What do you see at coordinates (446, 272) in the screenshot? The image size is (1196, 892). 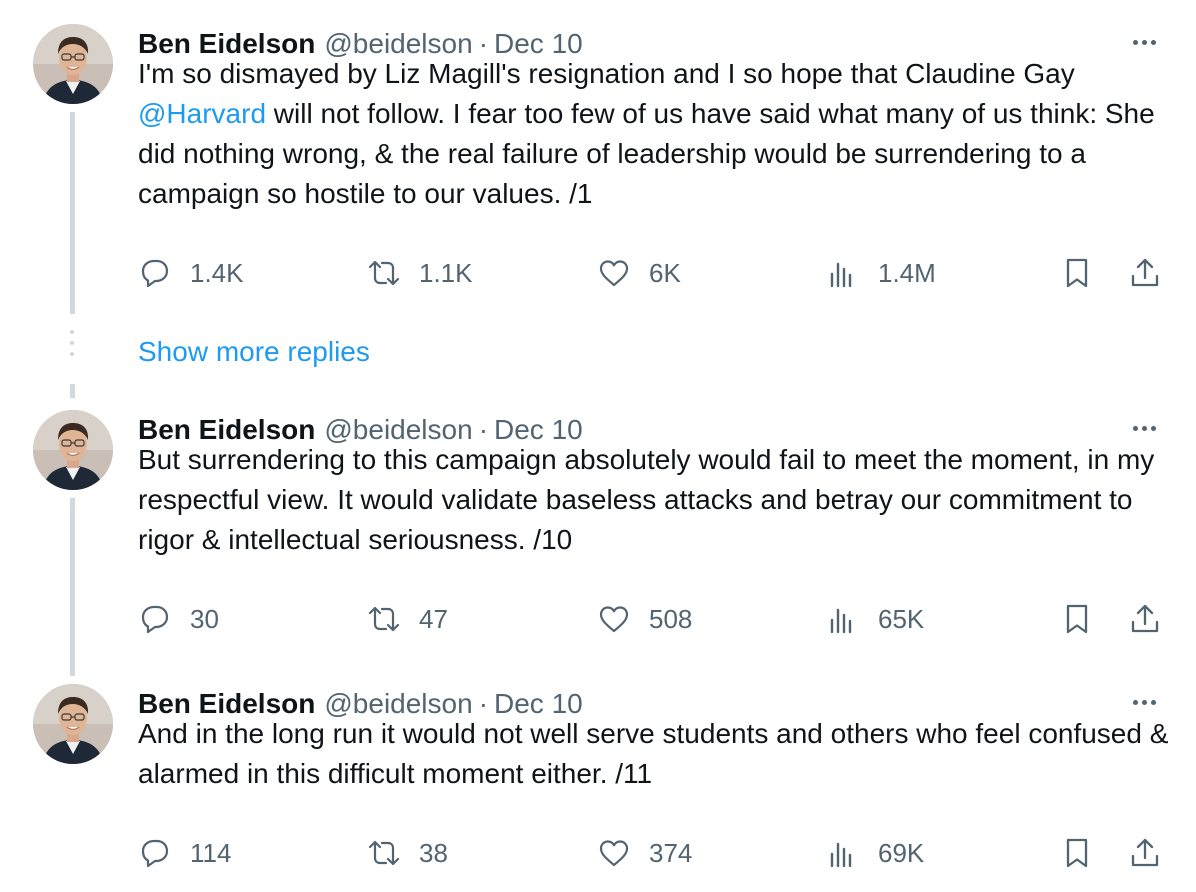 I see `repost-count: 1.1K` at bounding box center [446, 272].